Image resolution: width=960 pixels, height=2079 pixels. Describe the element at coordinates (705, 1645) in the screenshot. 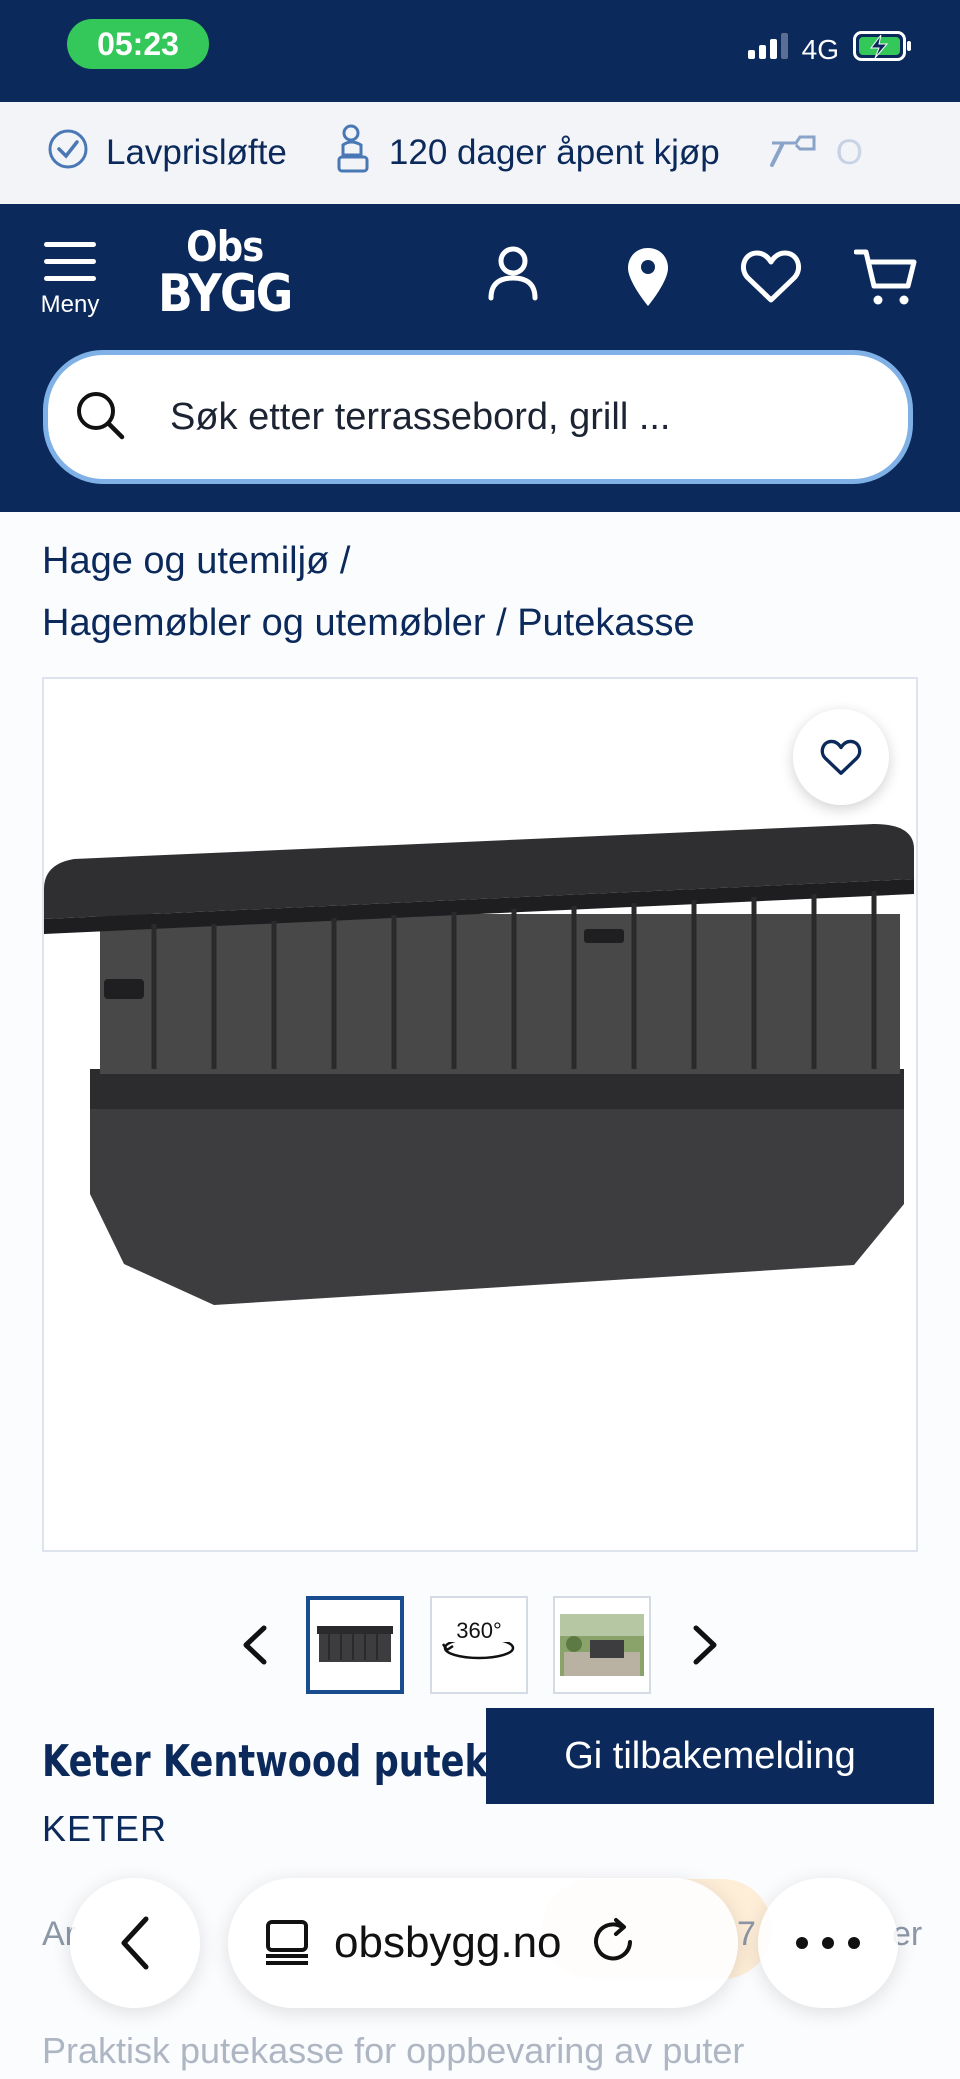

I see `chevron-right-icon` at that location.